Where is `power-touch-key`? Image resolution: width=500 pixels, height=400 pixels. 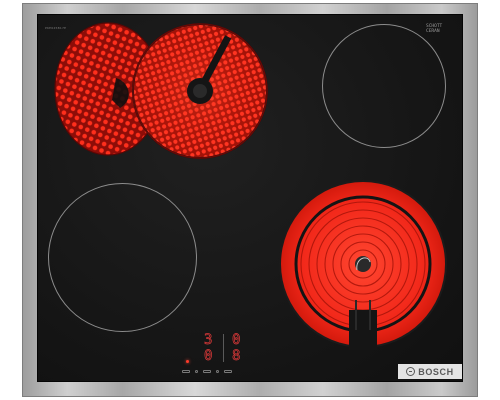
power-touch-key is located at coordinates (186, 371).